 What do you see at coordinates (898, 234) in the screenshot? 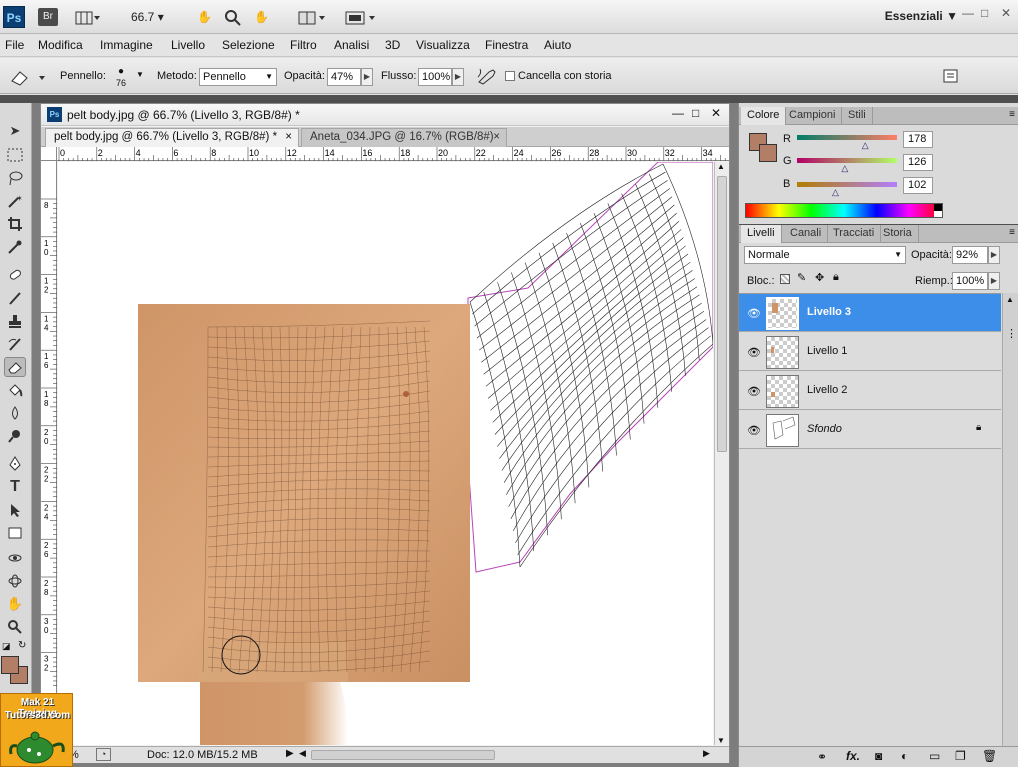
I see `tab-storia: Storia` at bounding box center [898, 234].